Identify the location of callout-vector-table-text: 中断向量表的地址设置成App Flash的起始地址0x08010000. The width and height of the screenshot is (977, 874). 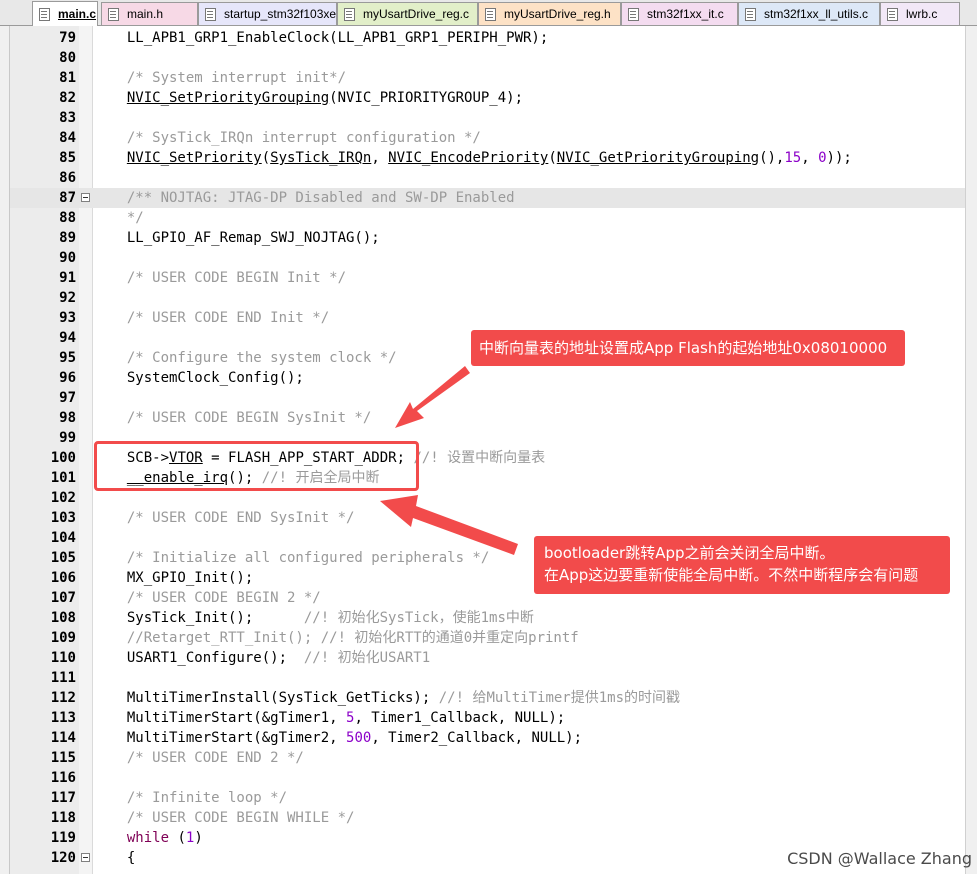
(683, 348).